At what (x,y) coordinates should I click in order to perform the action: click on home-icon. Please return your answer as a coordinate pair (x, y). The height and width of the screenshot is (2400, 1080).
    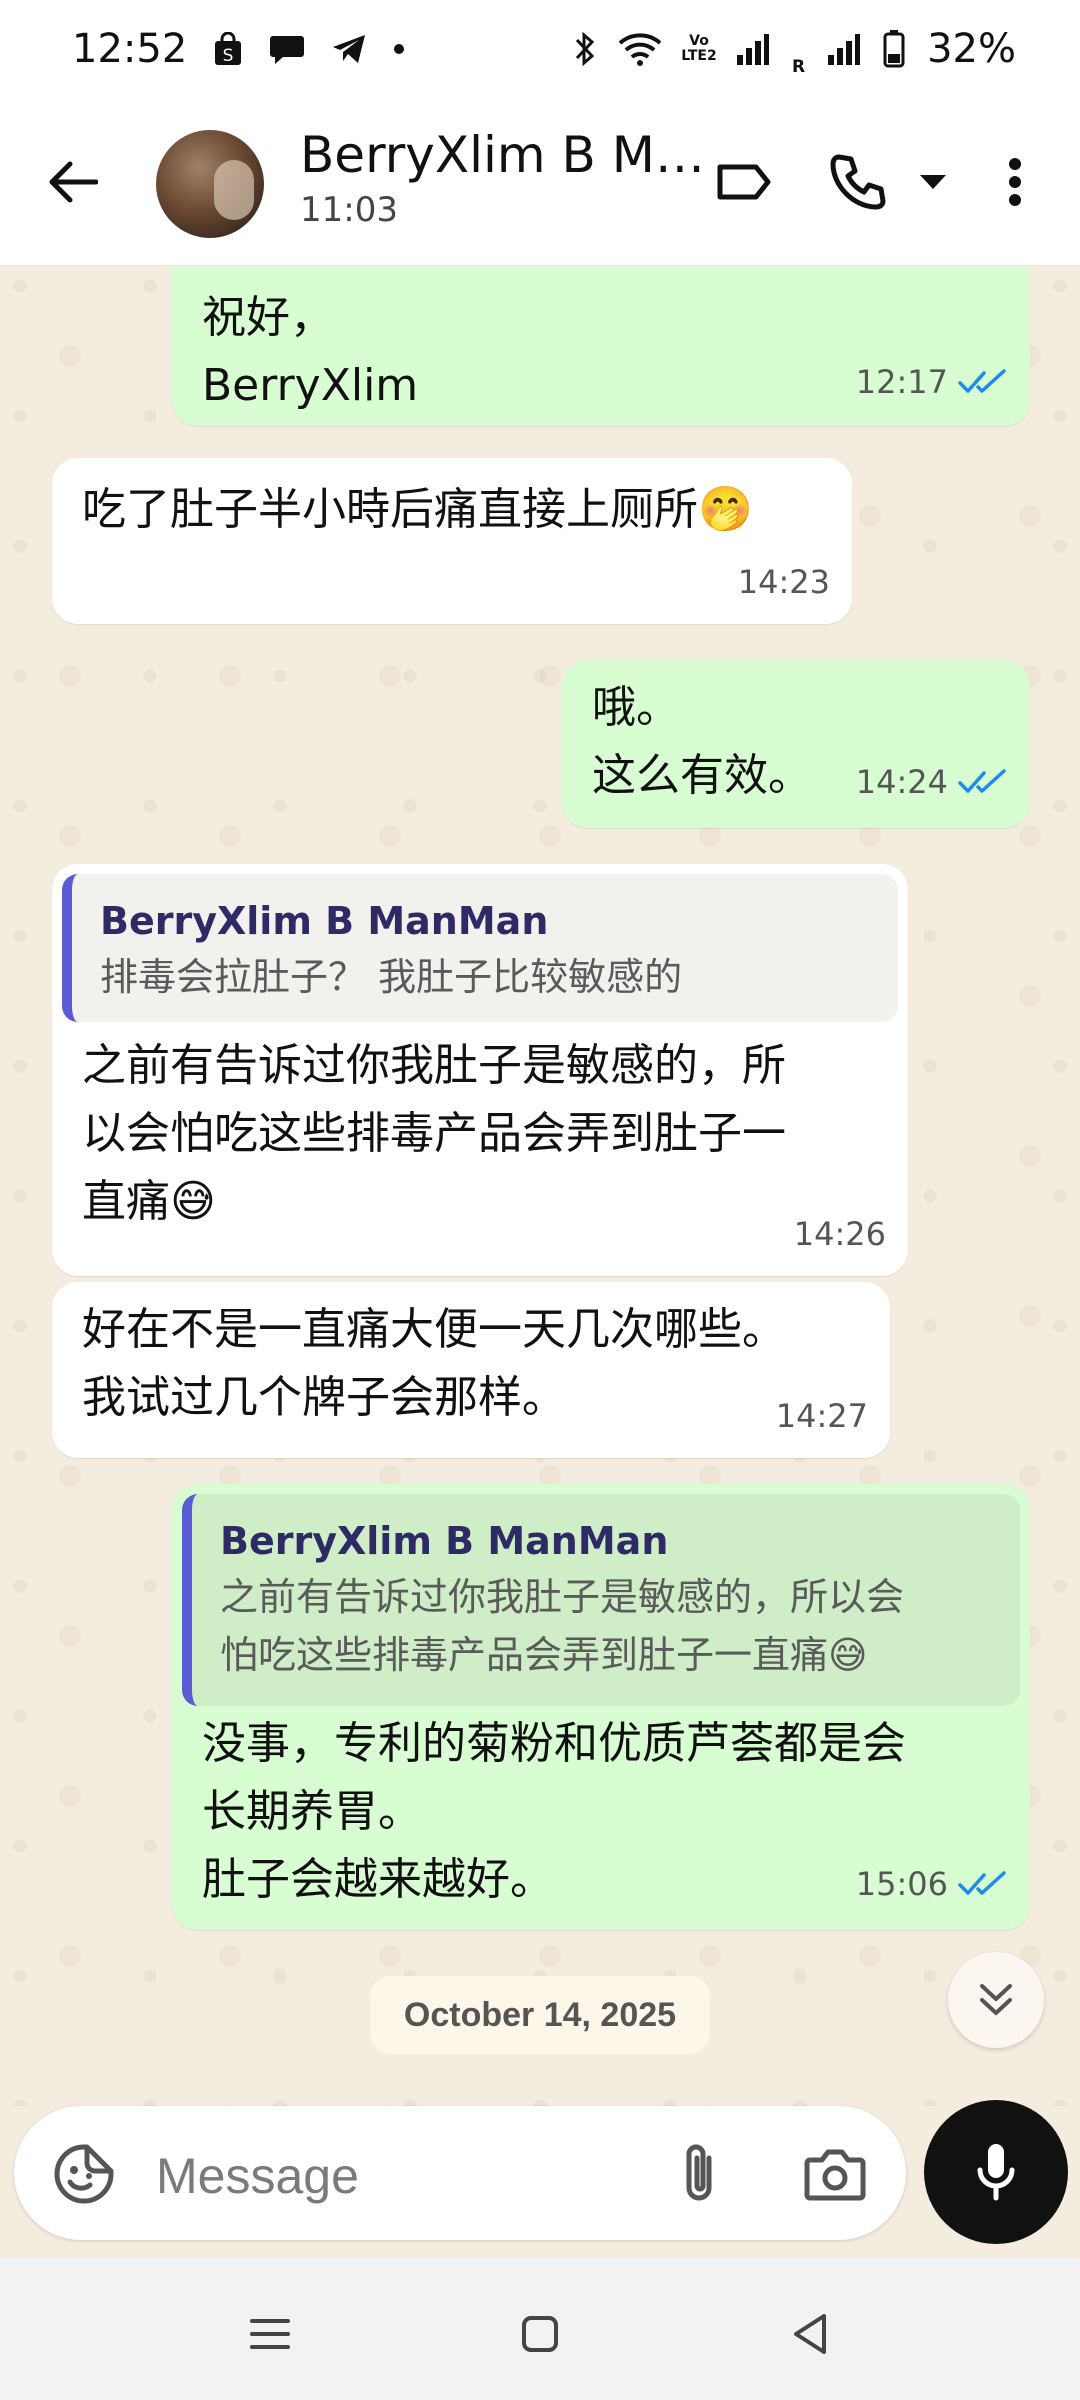
    Looking at the image, I should click on (540, 2334).